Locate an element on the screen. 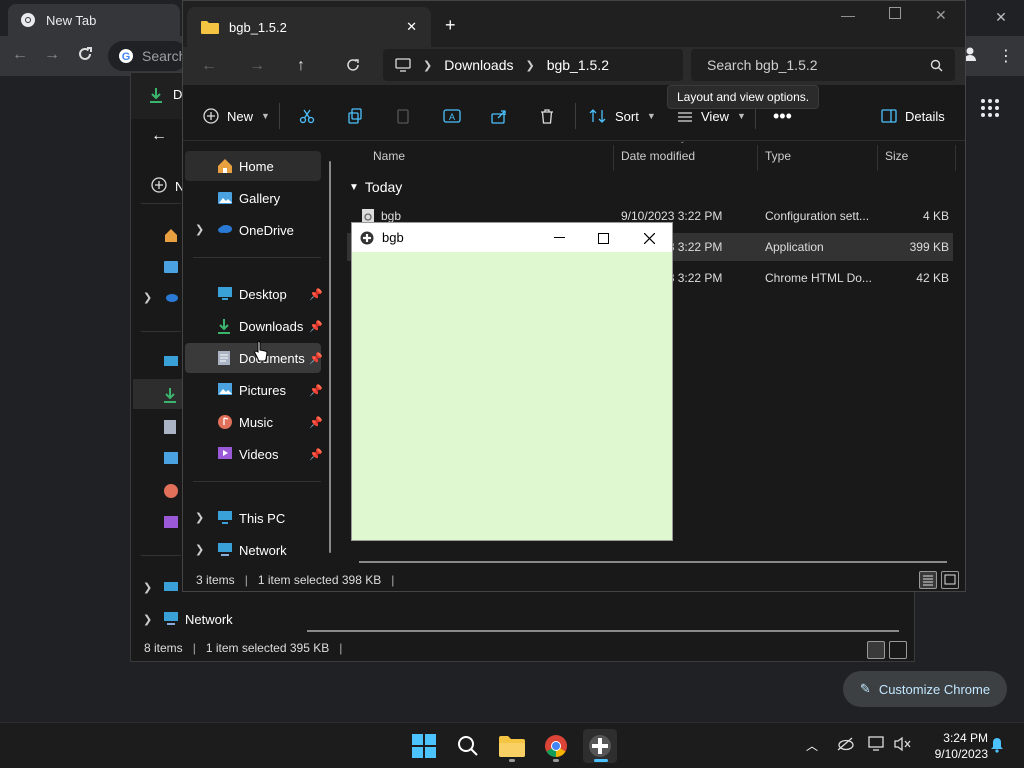  start-button is located at coordinates (424, 746).